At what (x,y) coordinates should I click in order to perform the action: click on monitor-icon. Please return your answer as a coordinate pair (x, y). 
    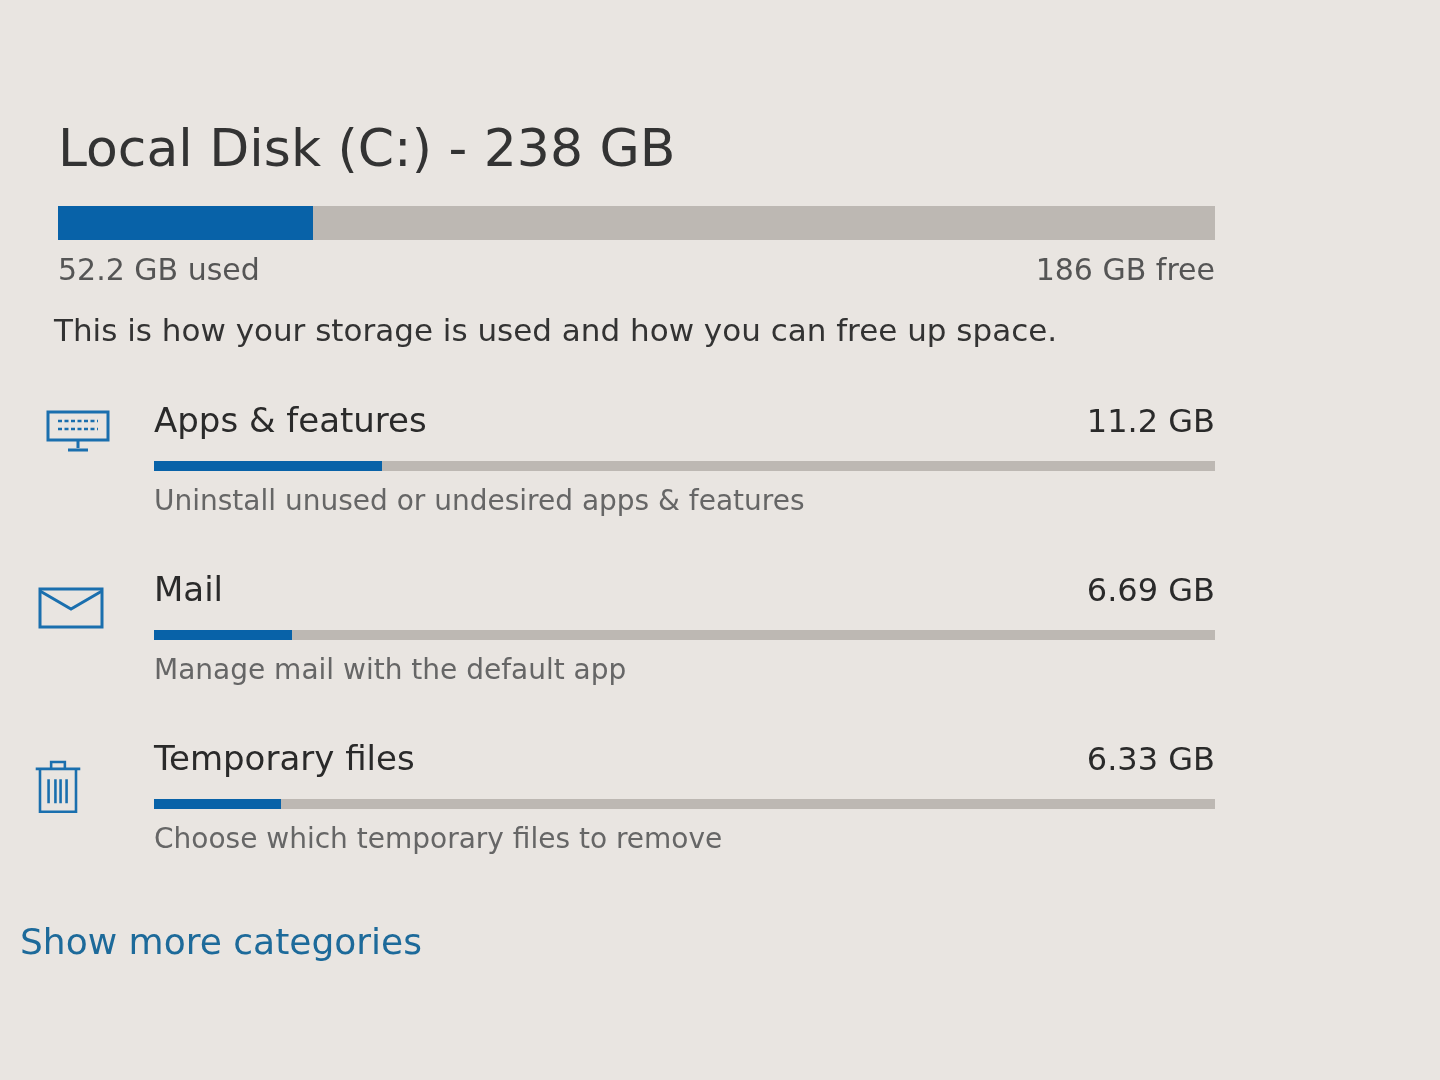
    Looking at the image, I should click on (78, 431).